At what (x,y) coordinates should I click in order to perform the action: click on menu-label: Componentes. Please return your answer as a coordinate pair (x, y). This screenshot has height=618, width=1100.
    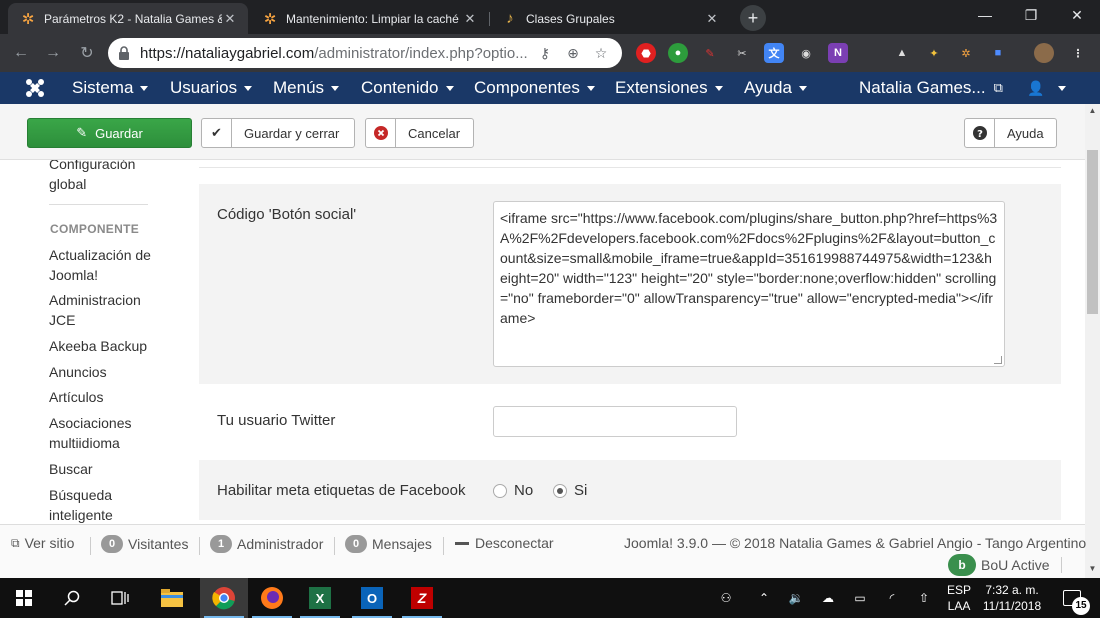
    Looking at the image, I should click on (527, 87).